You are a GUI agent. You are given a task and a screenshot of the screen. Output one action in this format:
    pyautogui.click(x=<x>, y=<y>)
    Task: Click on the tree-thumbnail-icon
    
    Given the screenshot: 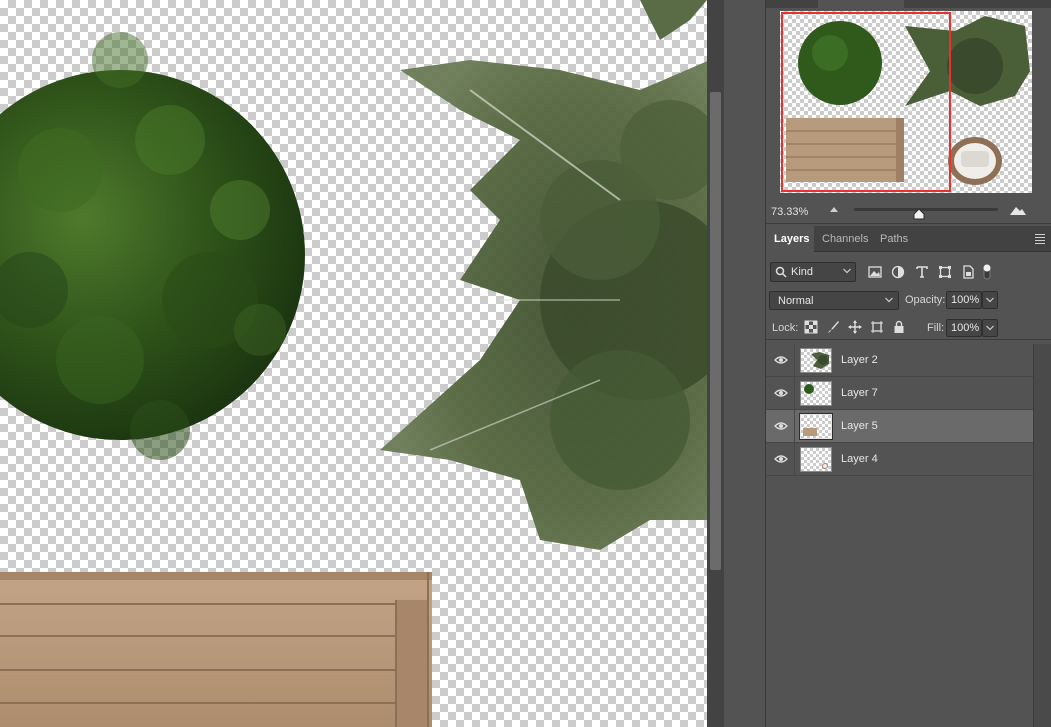 What is the action you would take?
    pyautogui.click(x=820, y=360)
    